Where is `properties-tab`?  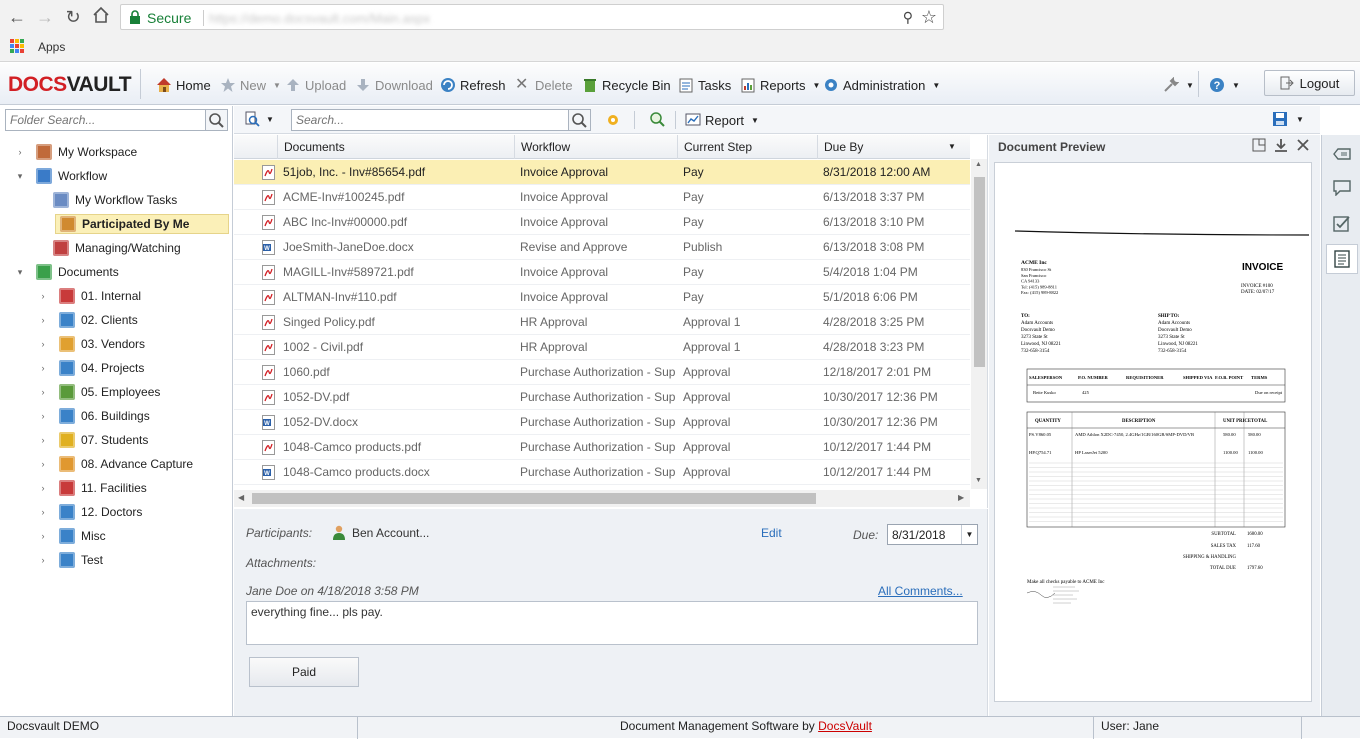
properties-tab is located at coordinates (1342, 154).